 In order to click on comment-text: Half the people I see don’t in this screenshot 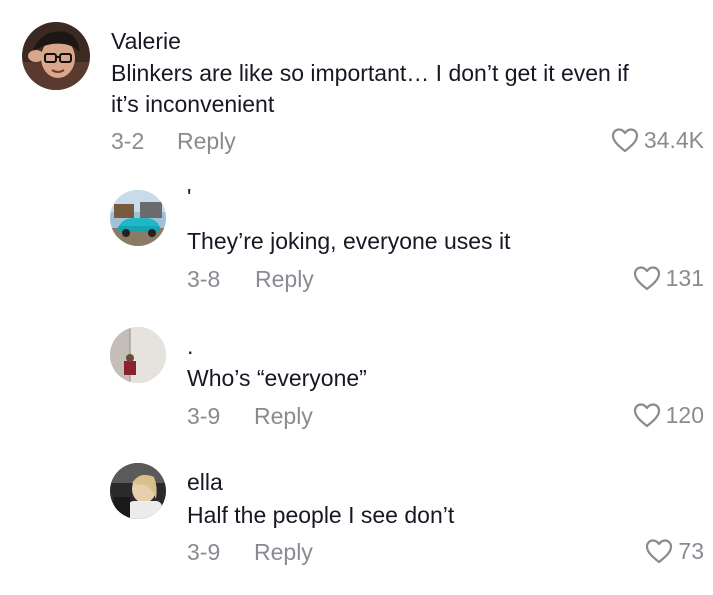, I will do `click(321, 515)`.